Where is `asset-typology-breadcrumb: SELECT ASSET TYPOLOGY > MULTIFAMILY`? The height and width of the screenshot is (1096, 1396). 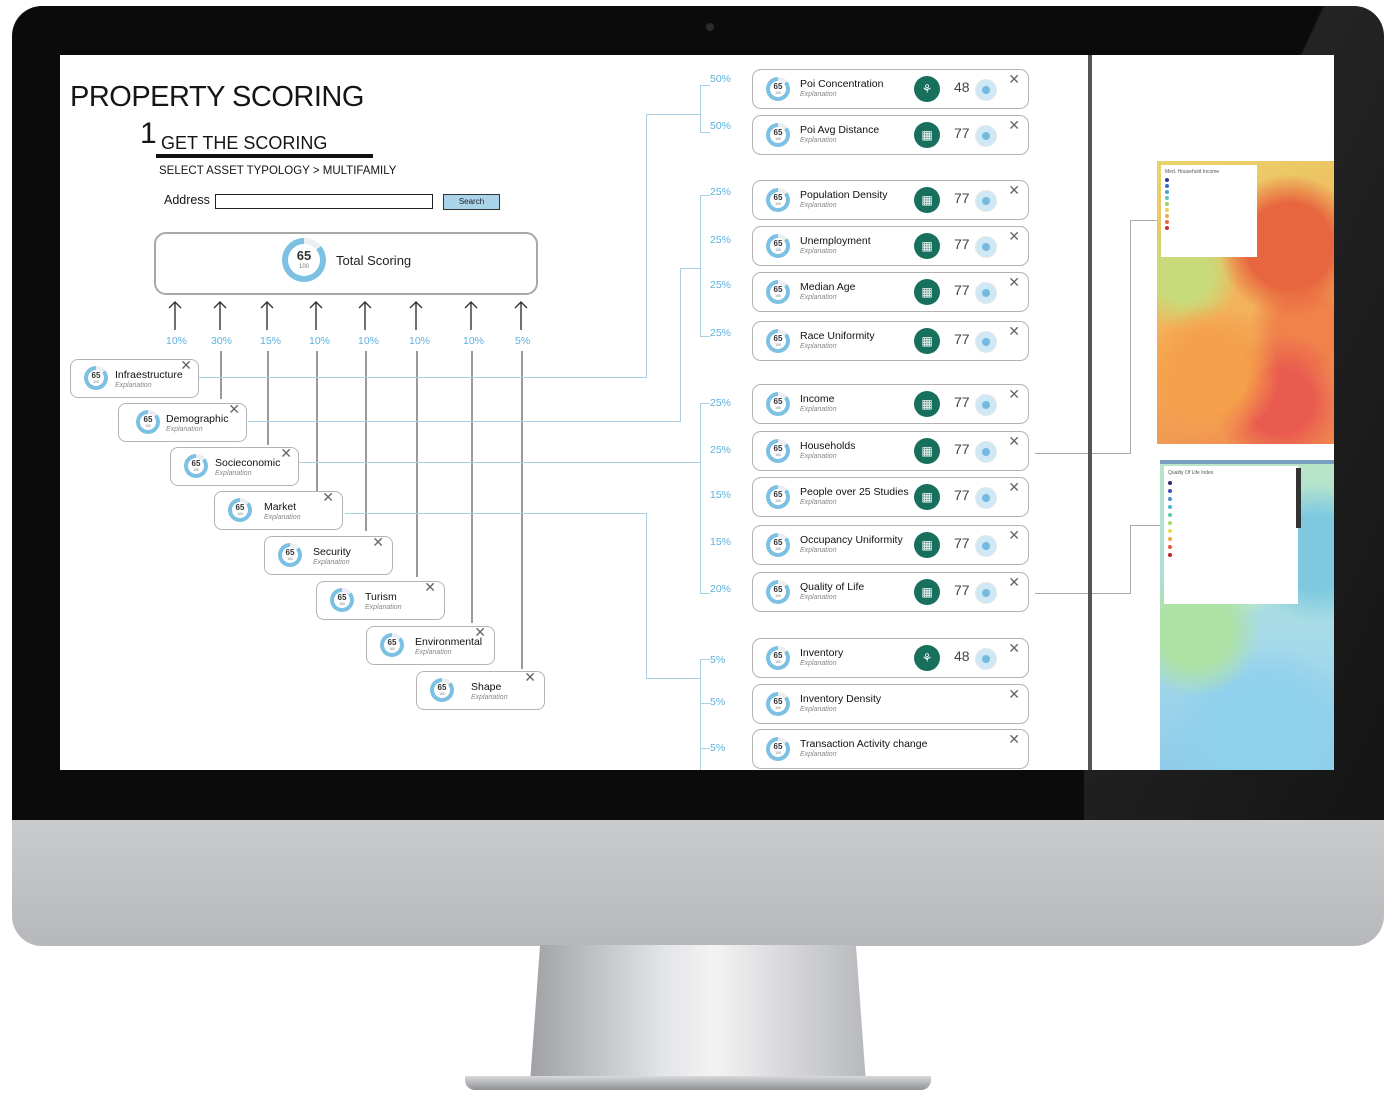 asset-typology-breadcrumb: SELECT ASSET TYPOLOGY > MULTIFAMILY is located at coordinates (277, 171).